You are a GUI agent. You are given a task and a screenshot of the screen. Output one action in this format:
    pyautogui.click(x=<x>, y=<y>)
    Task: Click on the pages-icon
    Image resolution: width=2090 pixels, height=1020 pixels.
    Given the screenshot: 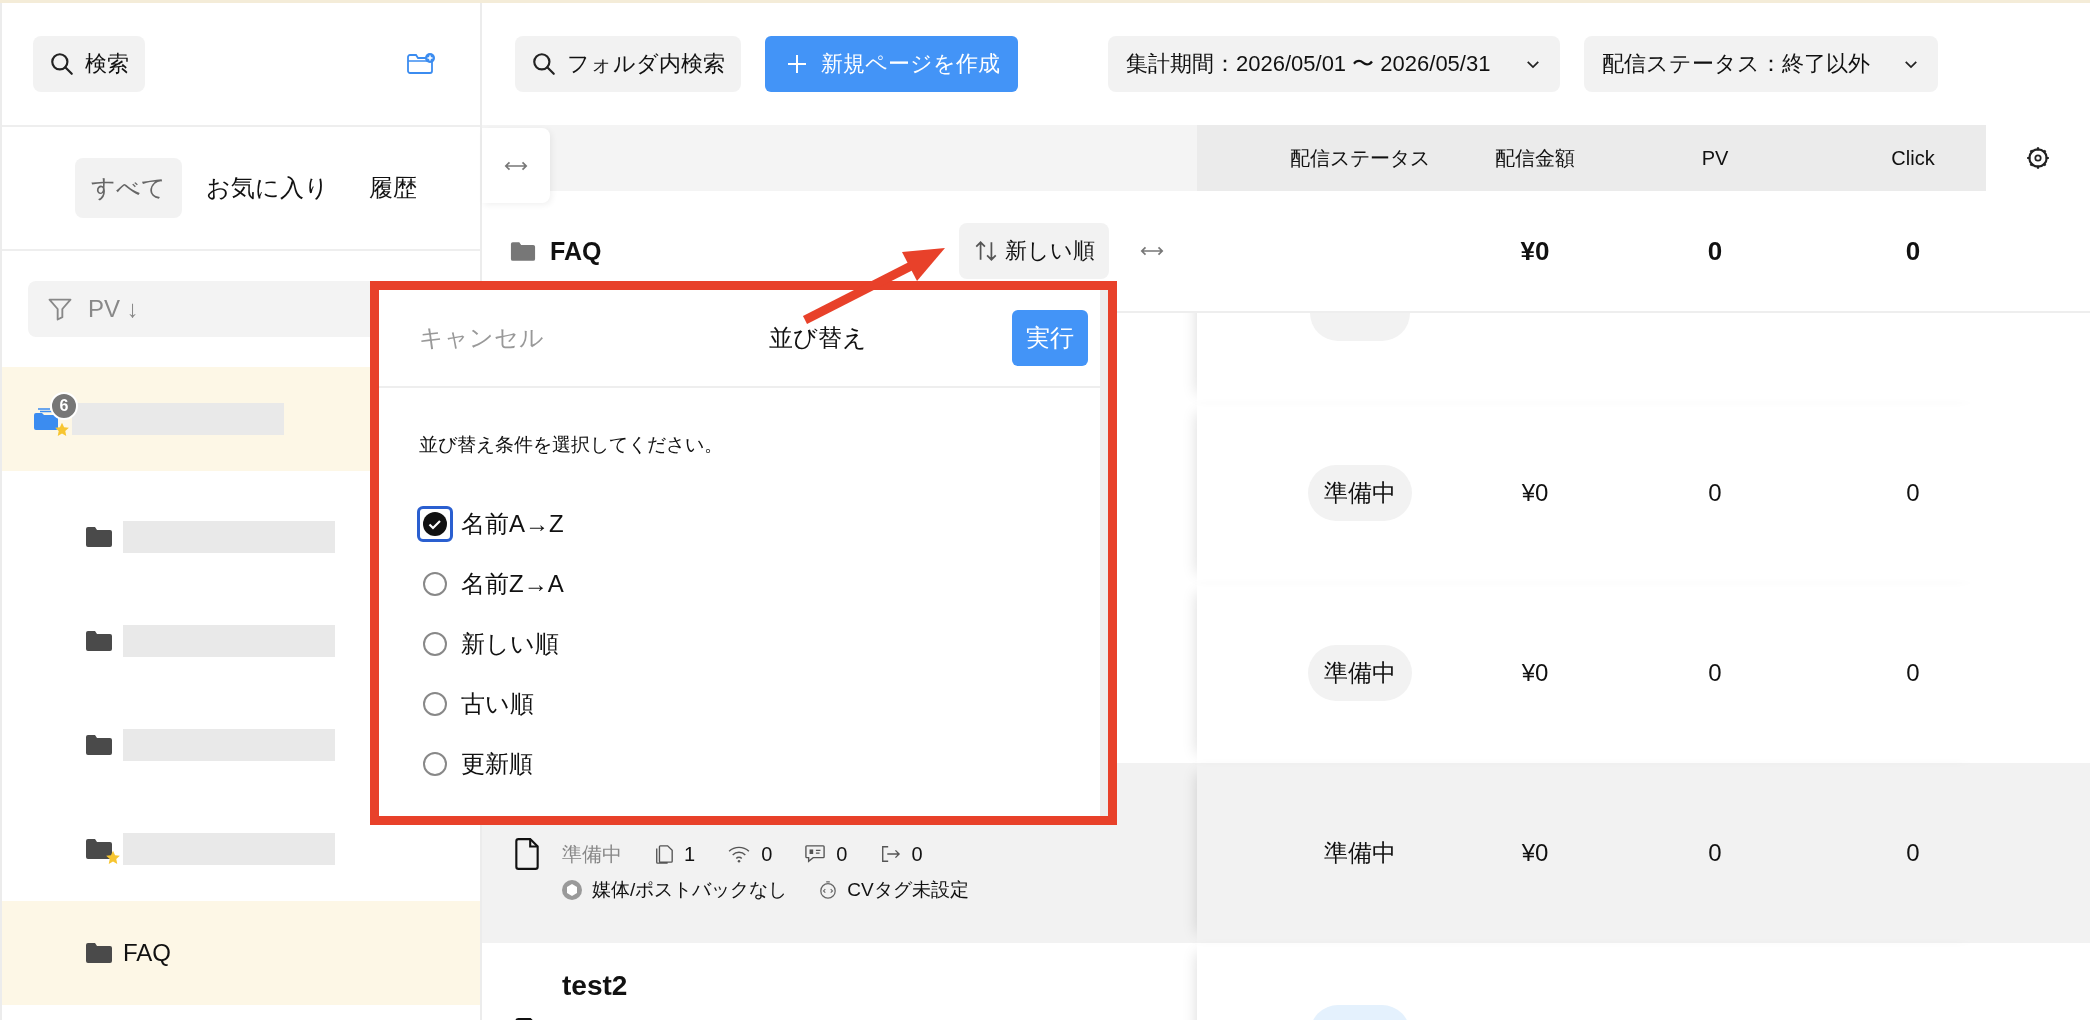 What is the action you would take?
    pyautogui.click(x=664, y=854)
    